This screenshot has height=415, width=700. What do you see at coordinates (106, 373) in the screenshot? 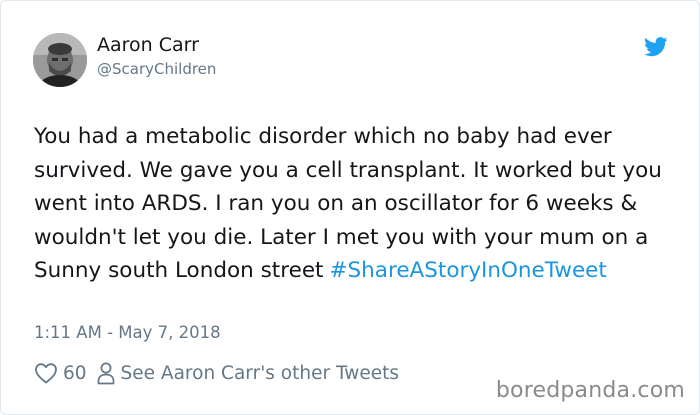
I see `person-icon` at bounding box center [106, 373].